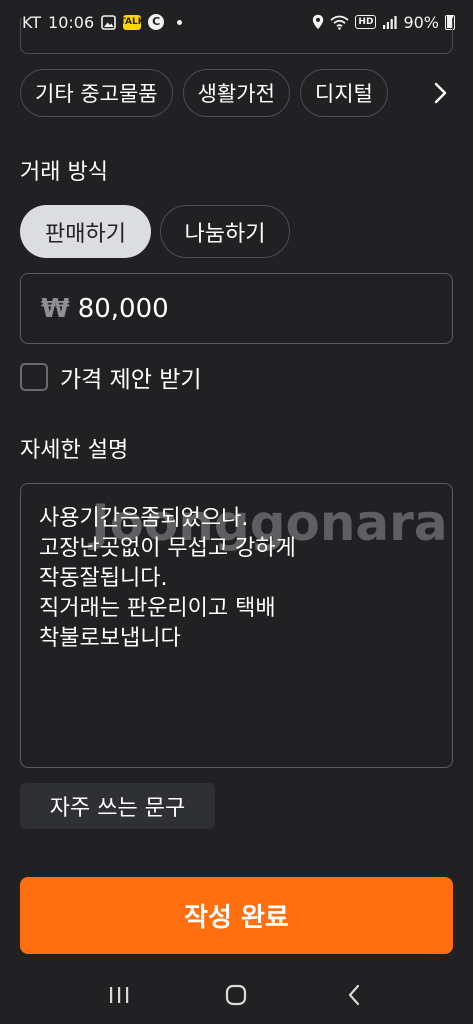 Image resolution: width=473 pixels, height=1024 pixels. What do you see at coordinates (441, 93) in the screenshot?
I see `chevron-right-icon` at bounding box center [441, 93].